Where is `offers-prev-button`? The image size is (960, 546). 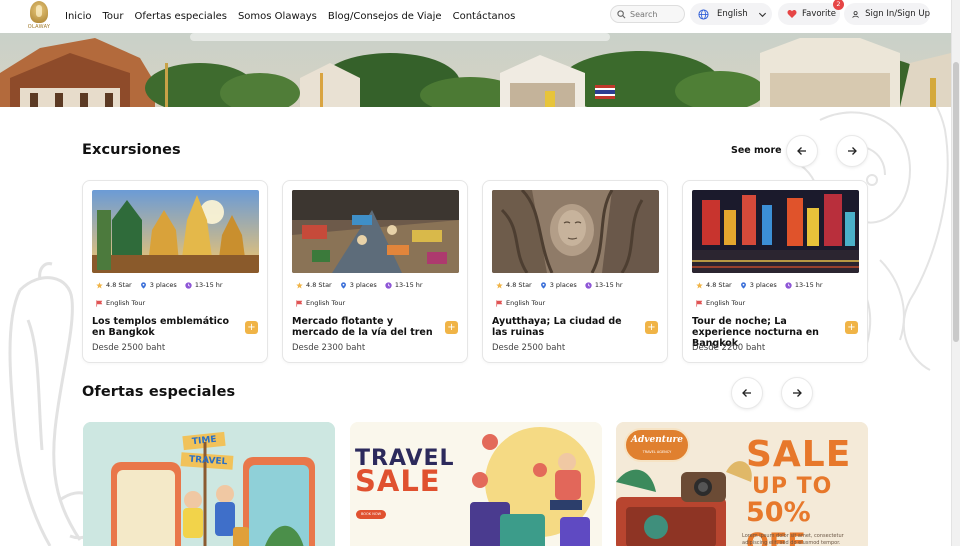
offers-prev-button is located at coordinates (747, 393).